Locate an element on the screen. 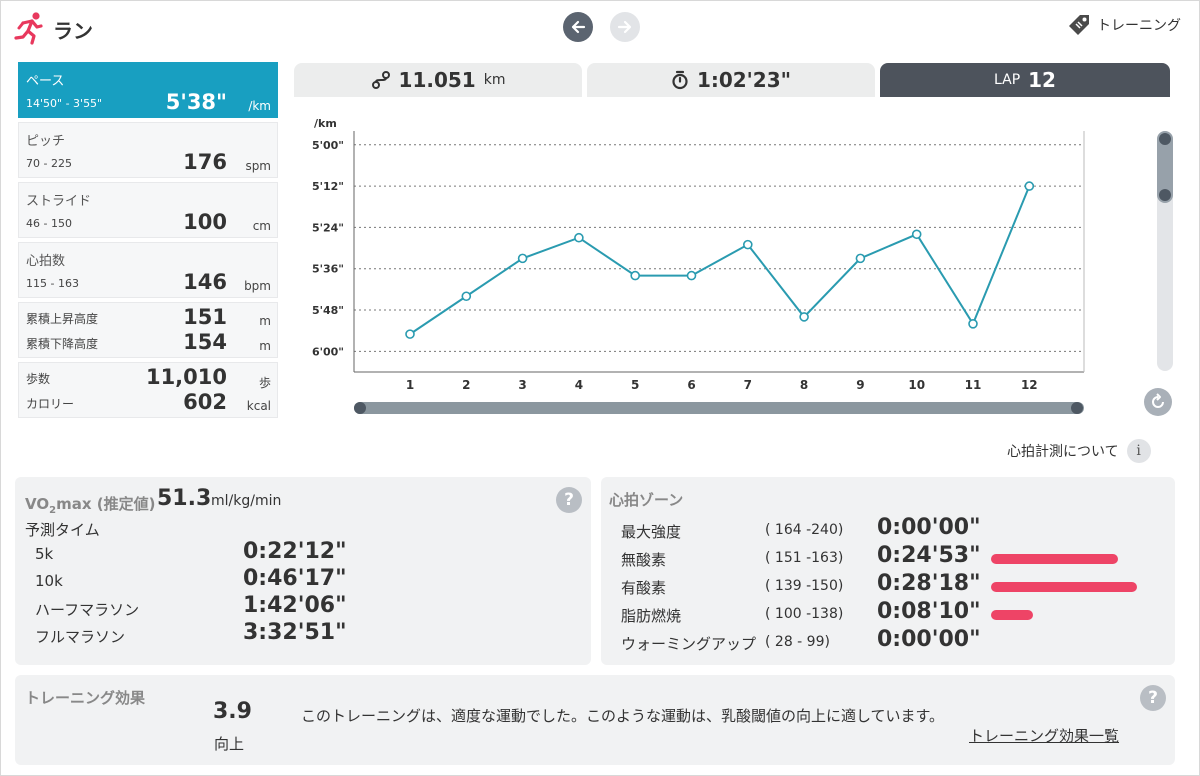 Image resolution: width=1200 pixels, height=776 pixels. x-tick-label: 4 is located at coordinates (579, 385).